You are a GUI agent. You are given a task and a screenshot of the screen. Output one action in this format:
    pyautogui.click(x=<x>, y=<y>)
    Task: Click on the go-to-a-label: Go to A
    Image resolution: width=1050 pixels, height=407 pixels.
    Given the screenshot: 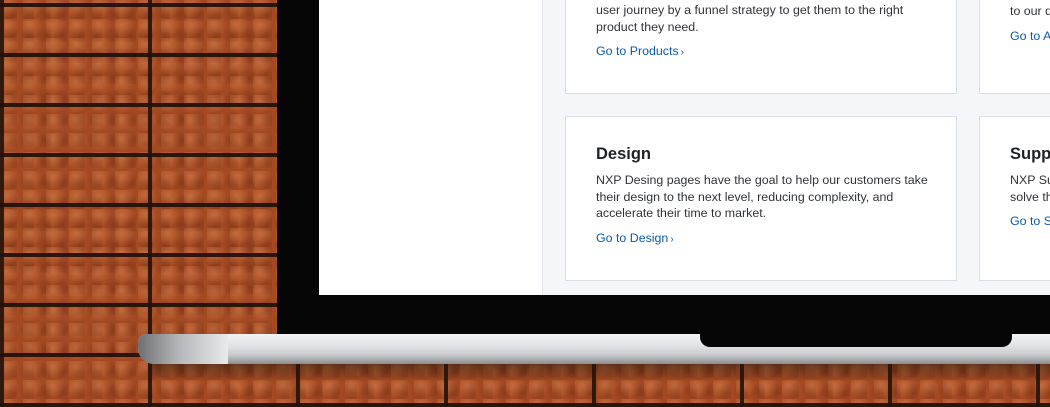 What is the action you would take?
    pyautogui.click(x=1030, y=35)
    